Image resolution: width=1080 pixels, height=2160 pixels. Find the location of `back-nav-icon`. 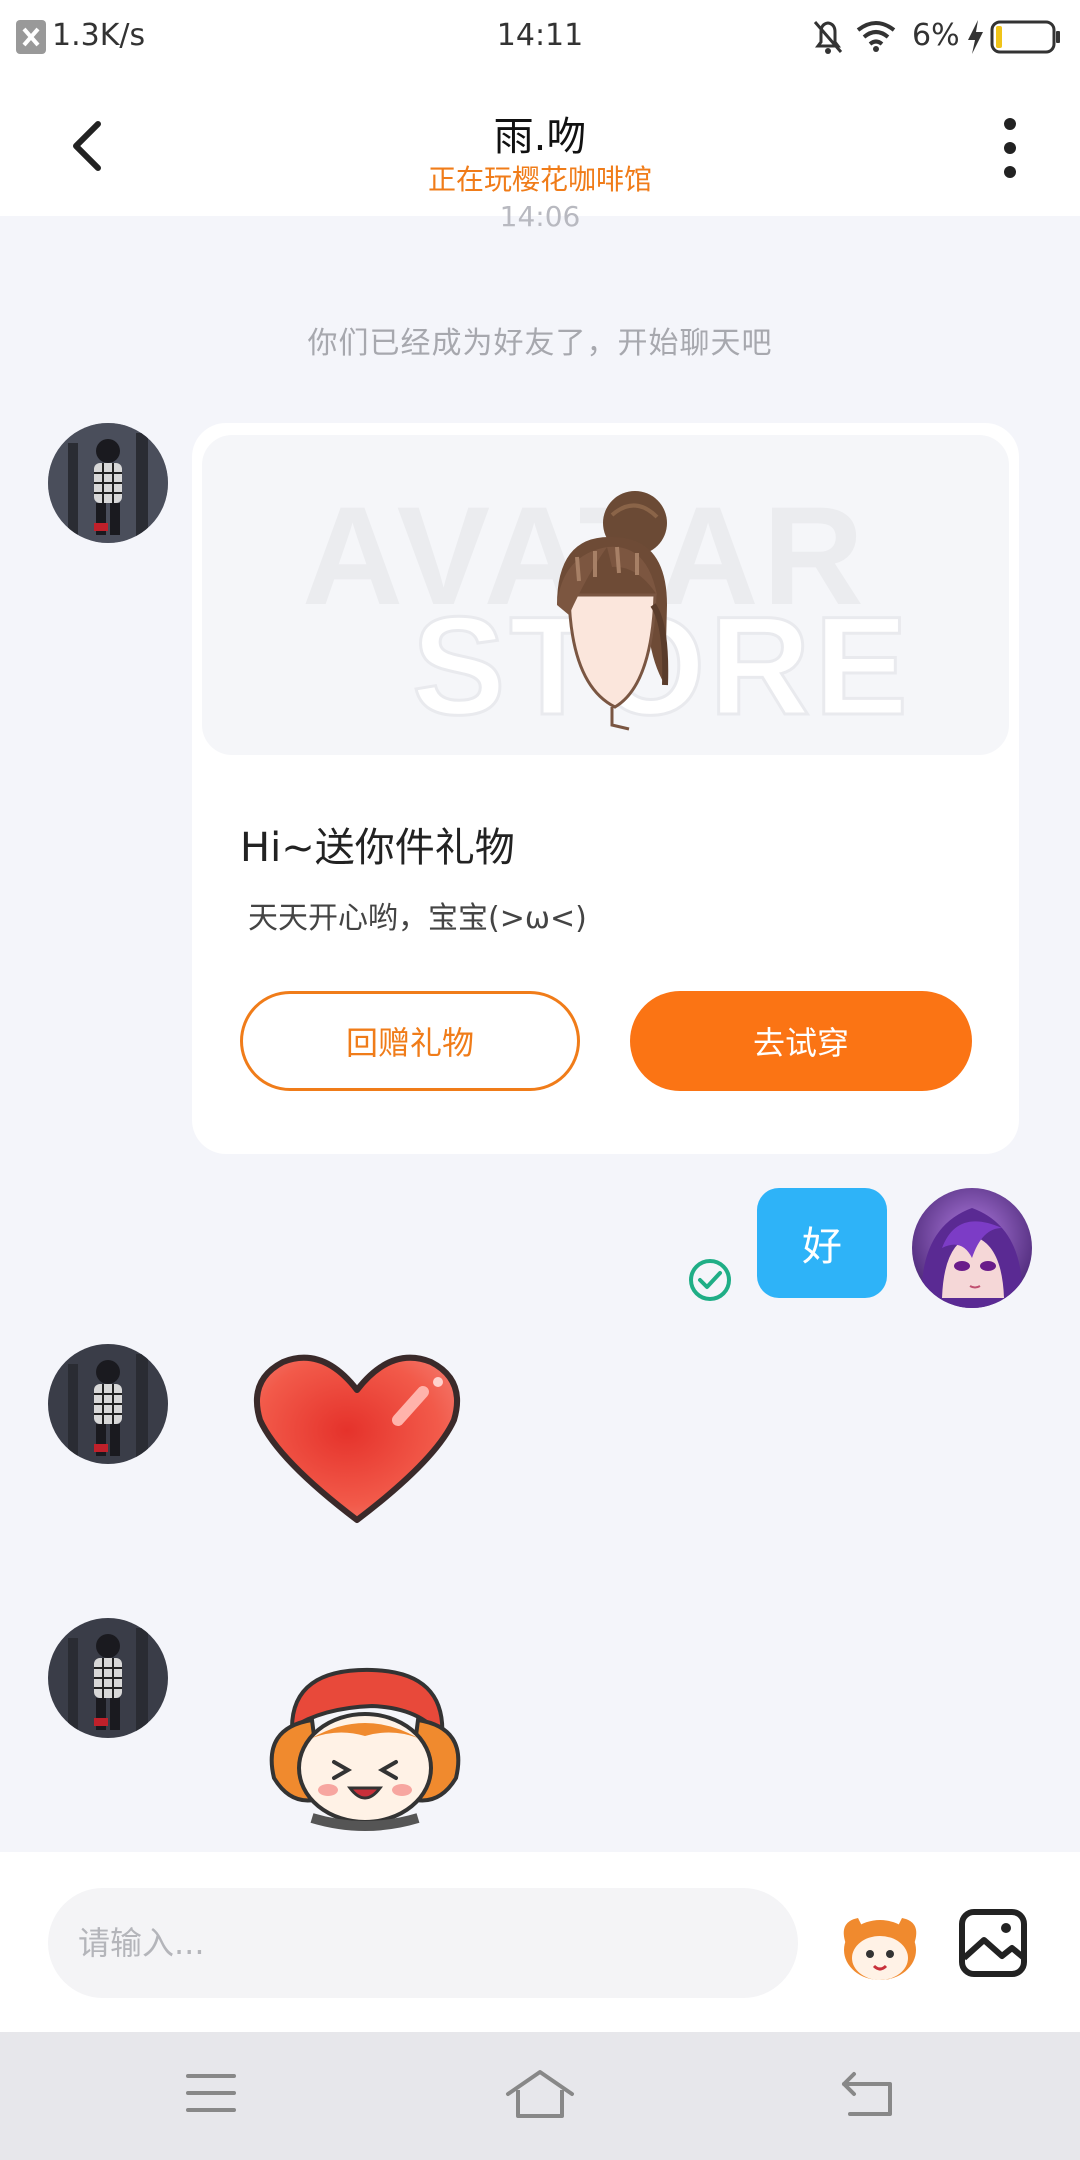

back-nav-icon is located at coordinates (868, 2094).